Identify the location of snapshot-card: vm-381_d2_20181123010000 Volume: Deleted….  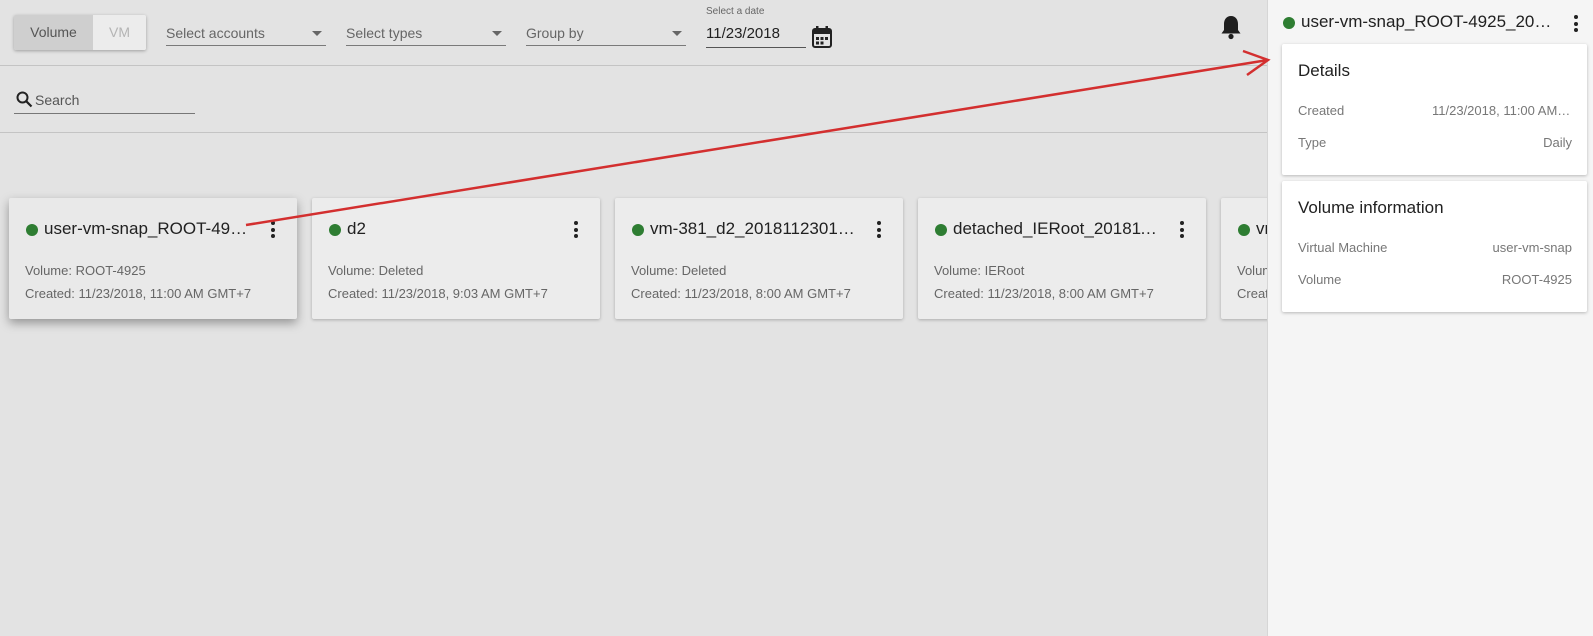
(759, 258).